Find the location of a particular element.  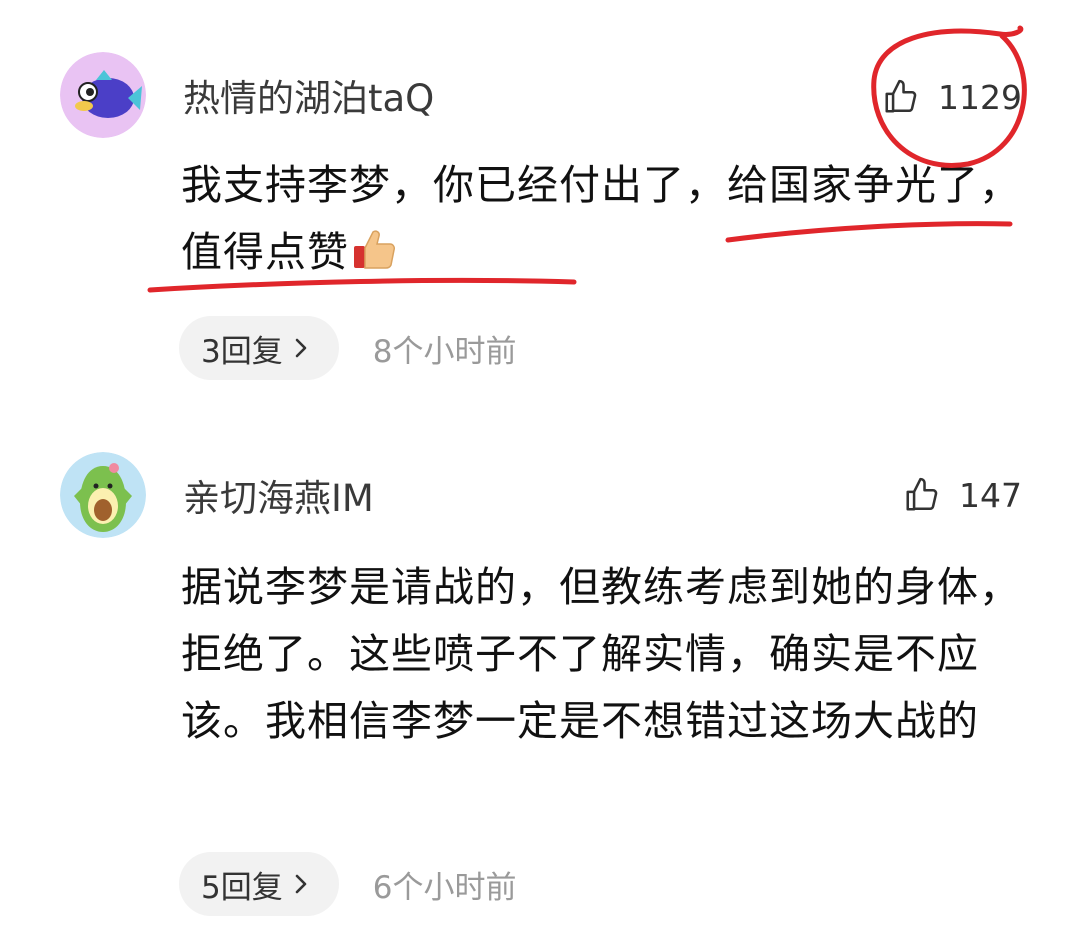

thumbs-up-emoji-icon is located at coordinates (374, 258).